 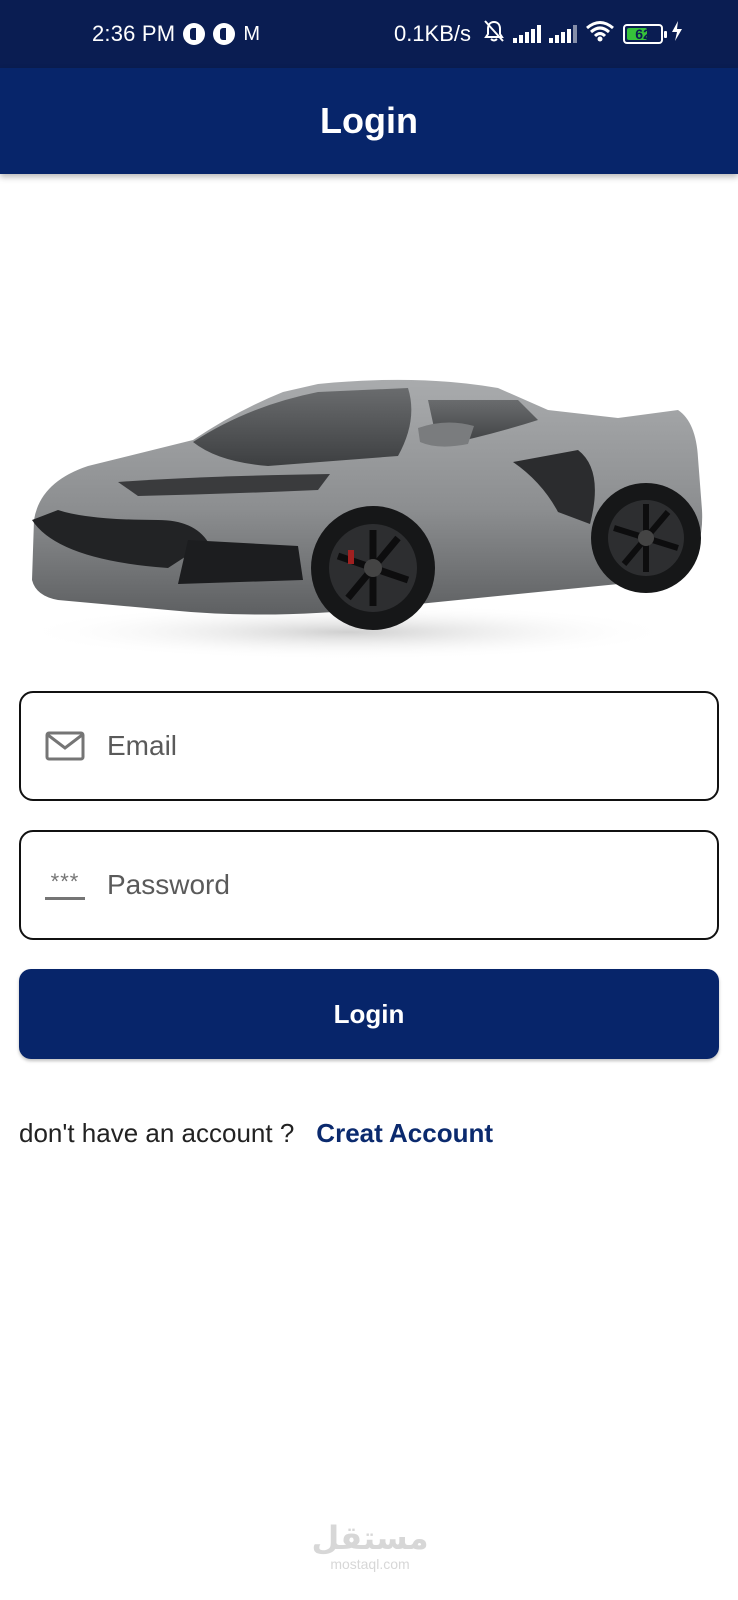 What do you see at coordinates (369, 34) in the screenshot?
I see `status-bar: 2:36 PM M 0.1KB/s 62` at bounding box center [369, 34].